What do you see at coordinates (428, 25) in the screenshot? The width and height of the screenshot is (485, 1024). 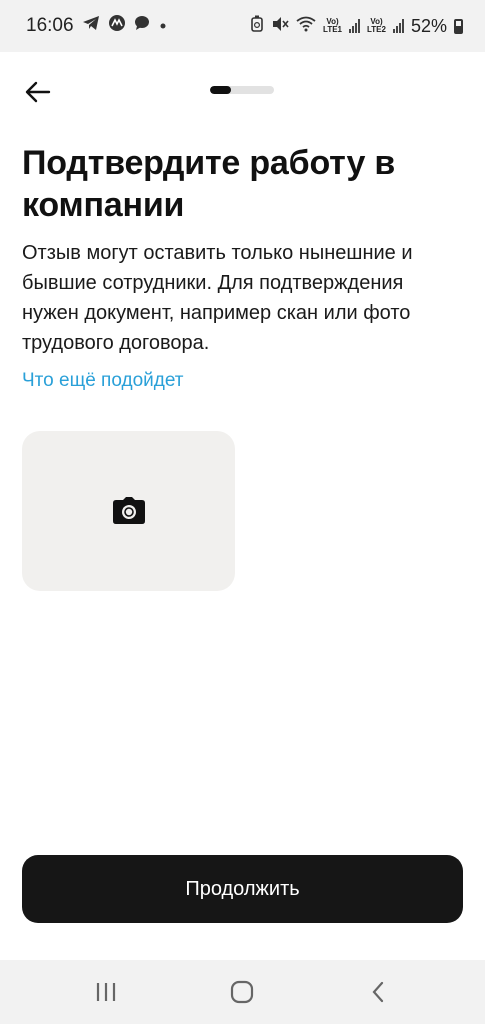 I see `battery-percent: 52%` at bounding box center [428, 25].